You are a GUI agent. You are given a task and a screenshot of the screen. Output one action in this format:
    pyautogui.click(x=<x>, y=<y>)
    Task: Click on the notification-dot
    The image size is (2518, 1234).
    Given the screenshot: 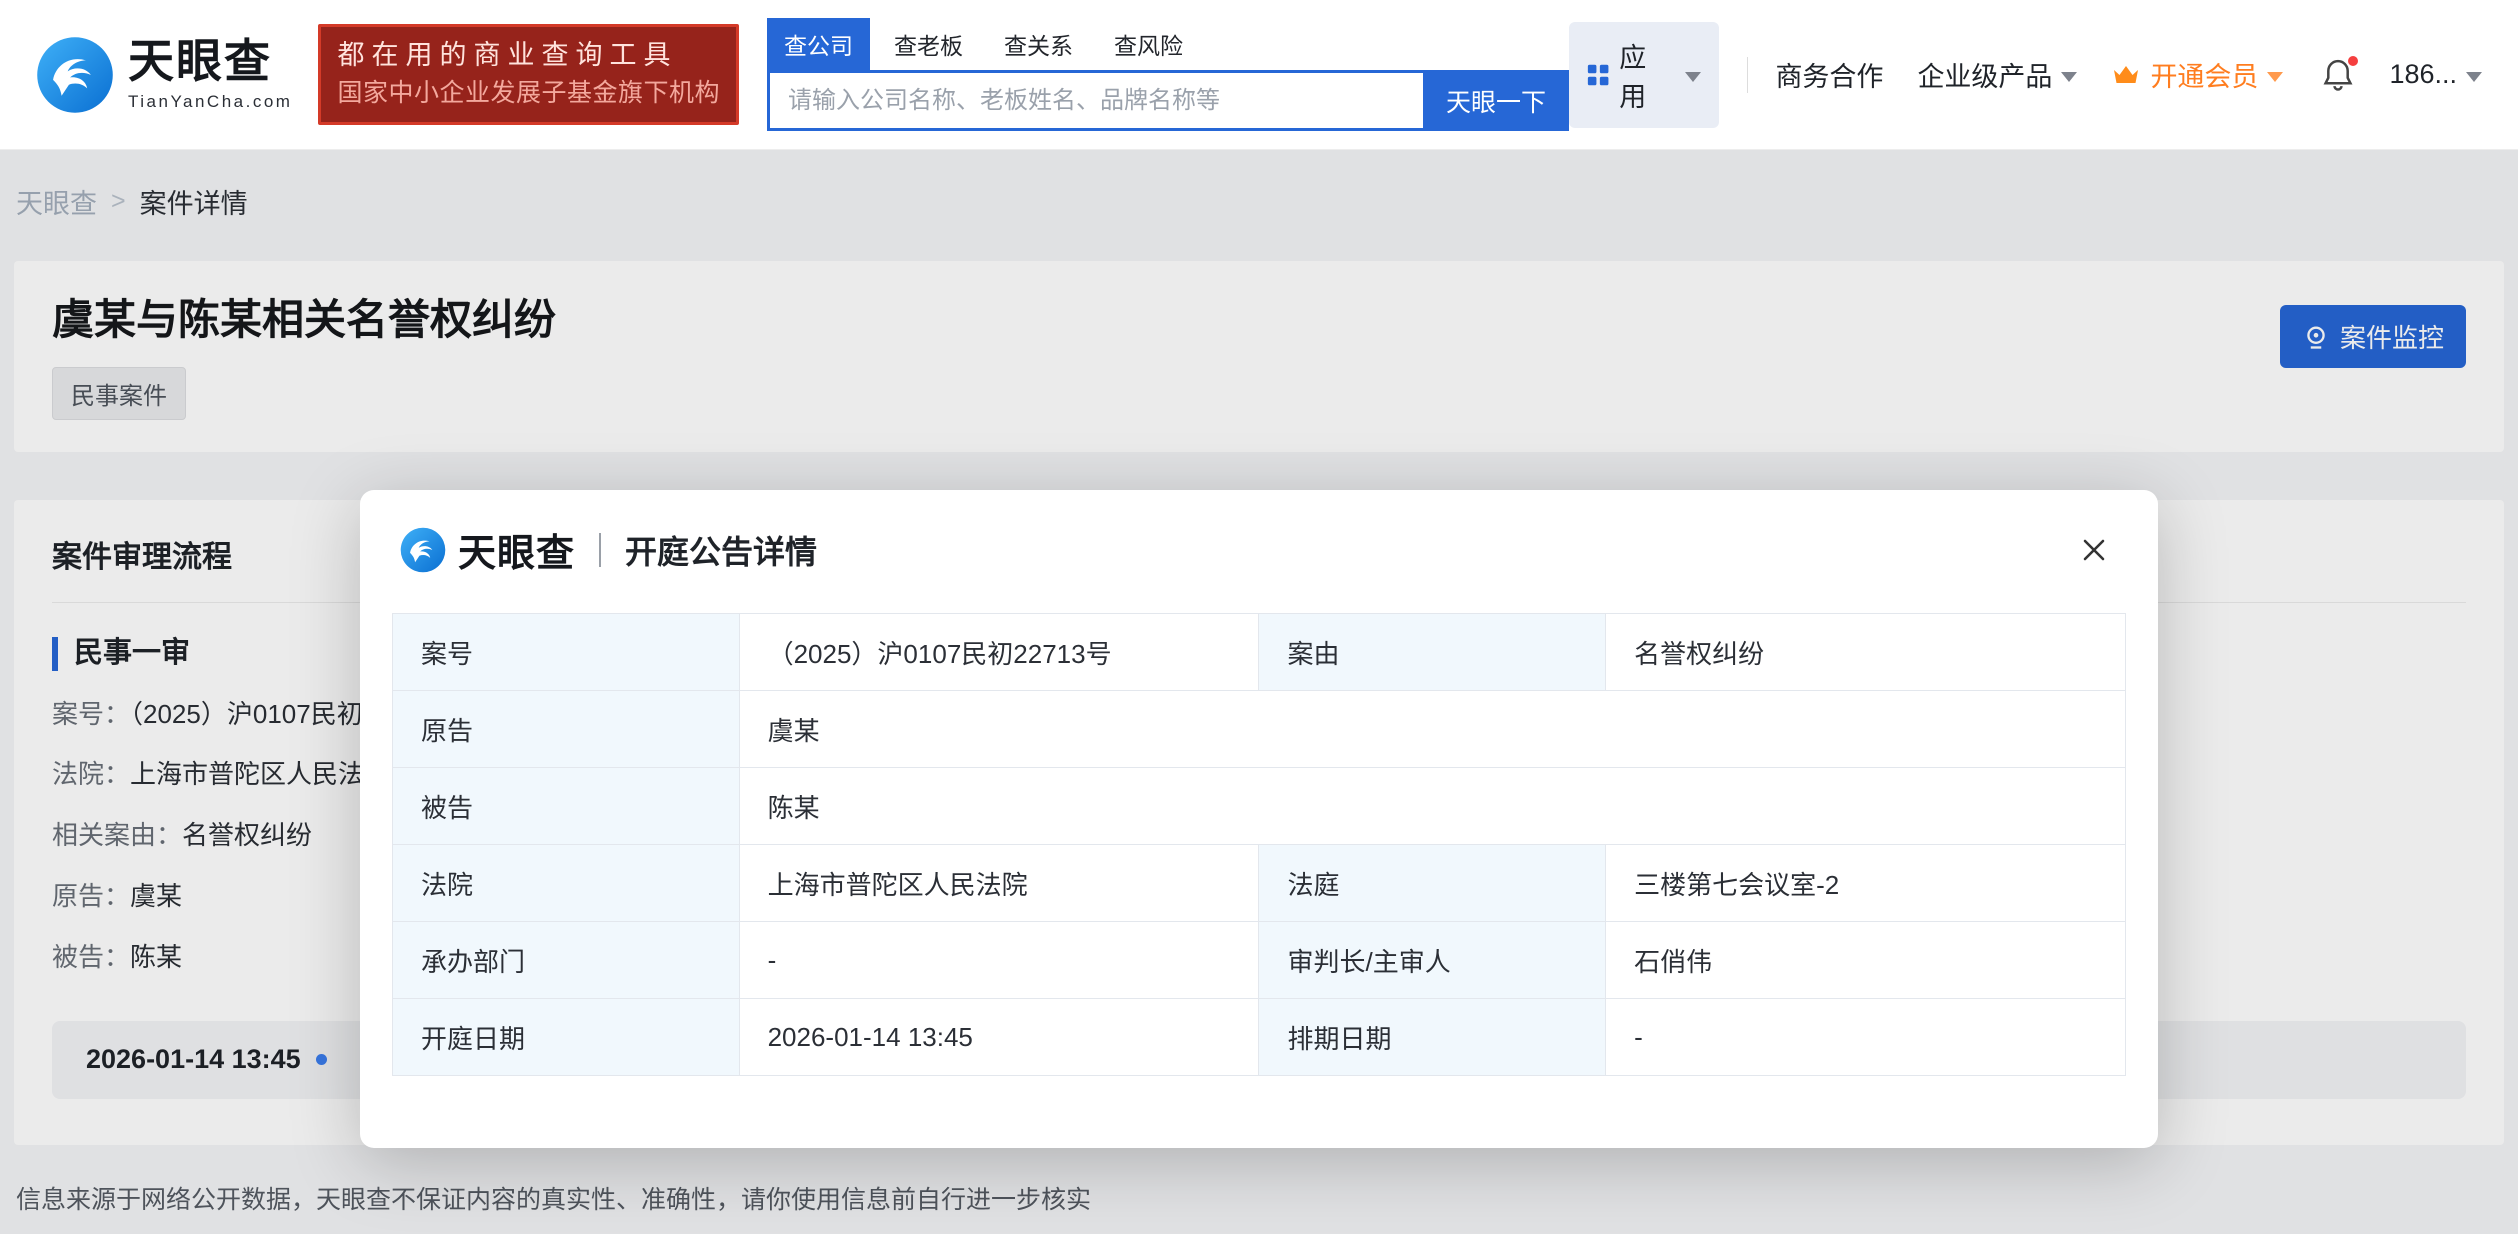 What is the action you would take?
    pyautogui.click(x=2353, y=60)
    